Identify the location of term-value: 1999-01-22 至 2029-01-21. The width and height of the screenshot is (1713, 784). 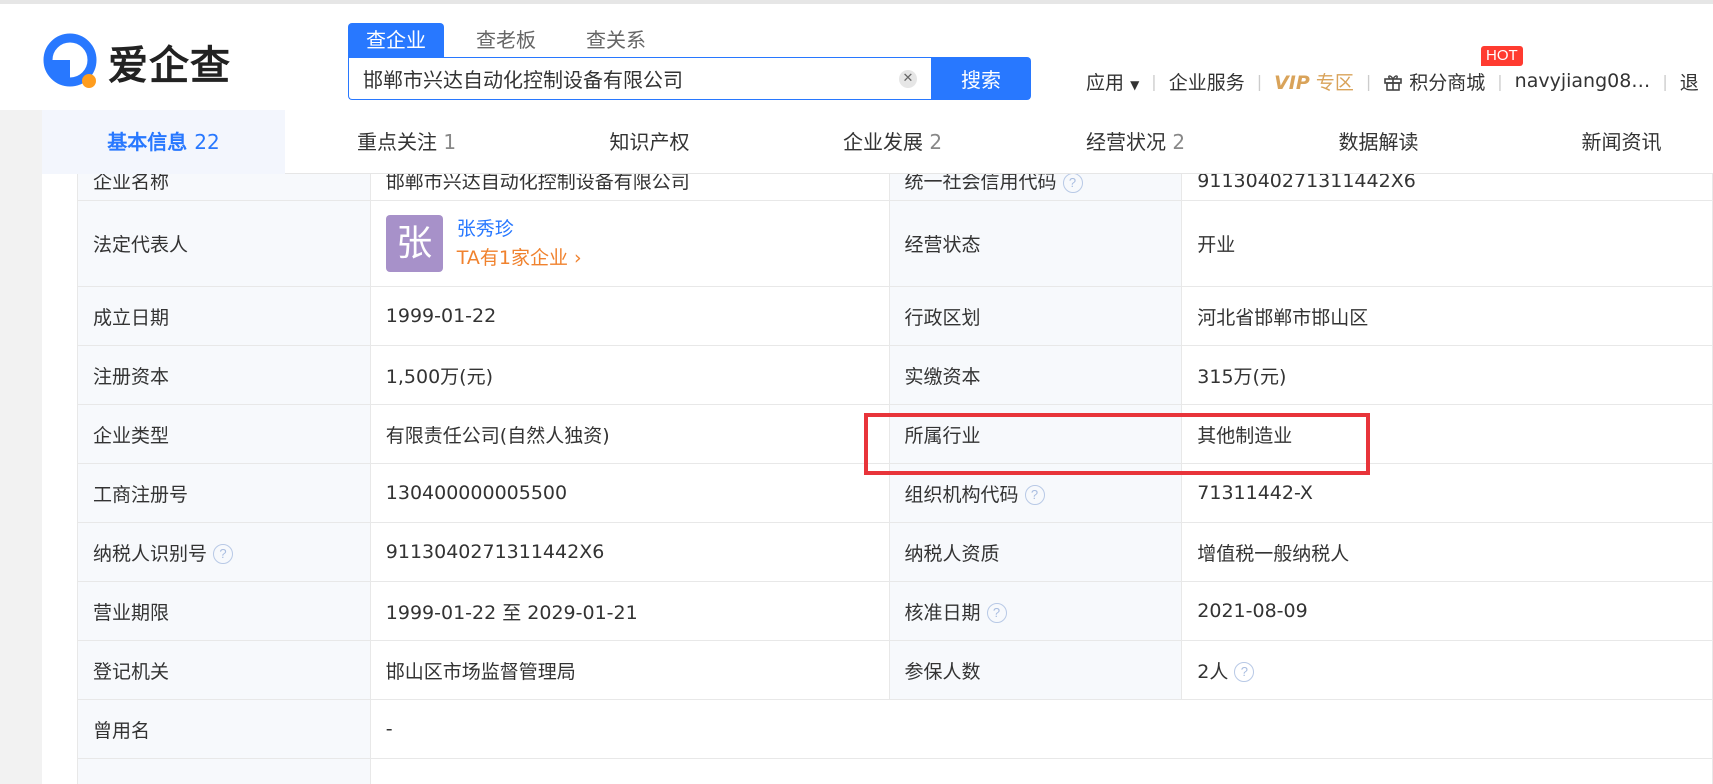
(629, 611).